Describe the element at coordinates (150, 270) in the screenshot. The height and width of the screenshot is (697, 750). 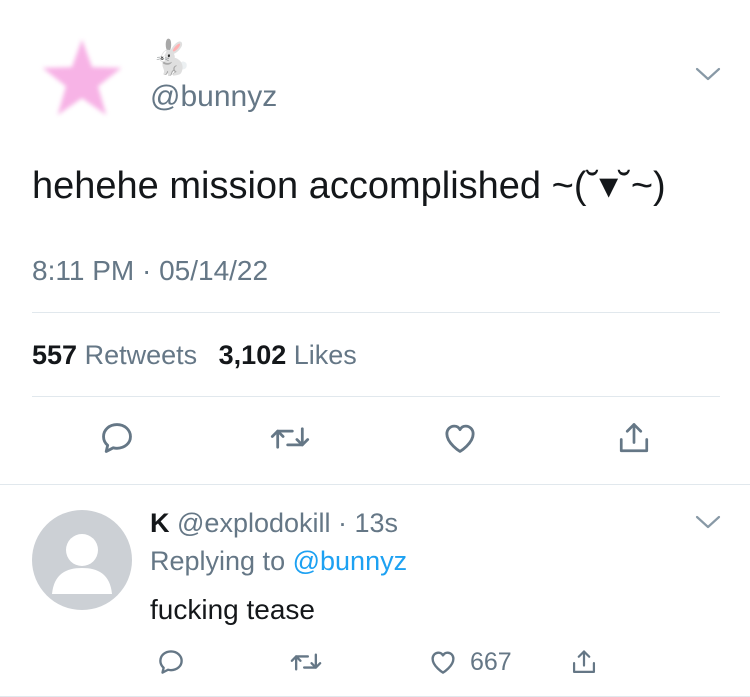
I see `tweet-timestamp: 8:11 PM · 05/14/22` at that location.